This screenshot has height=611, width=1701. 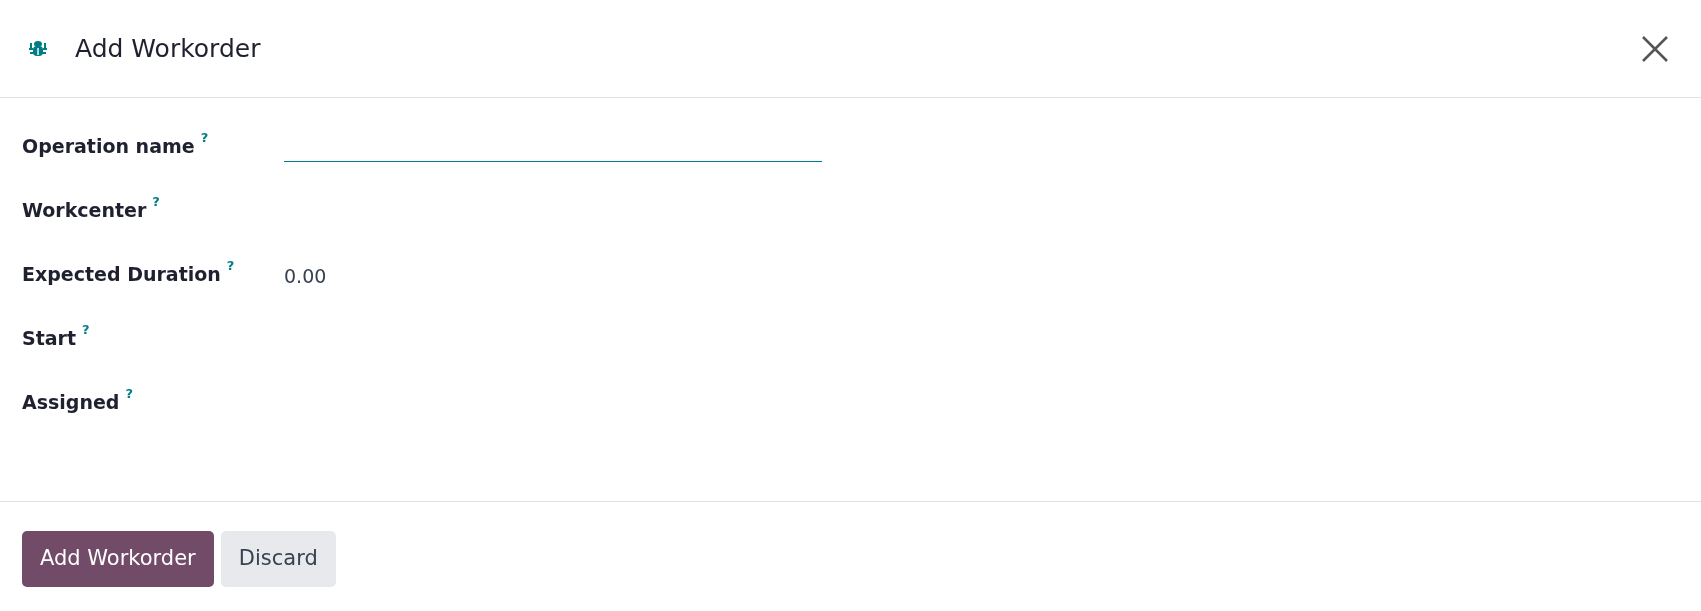 What do you see at coordinates (108, 146) in the screenshot?
I see `field-label: Operation name` at bounding box center [108, 146].